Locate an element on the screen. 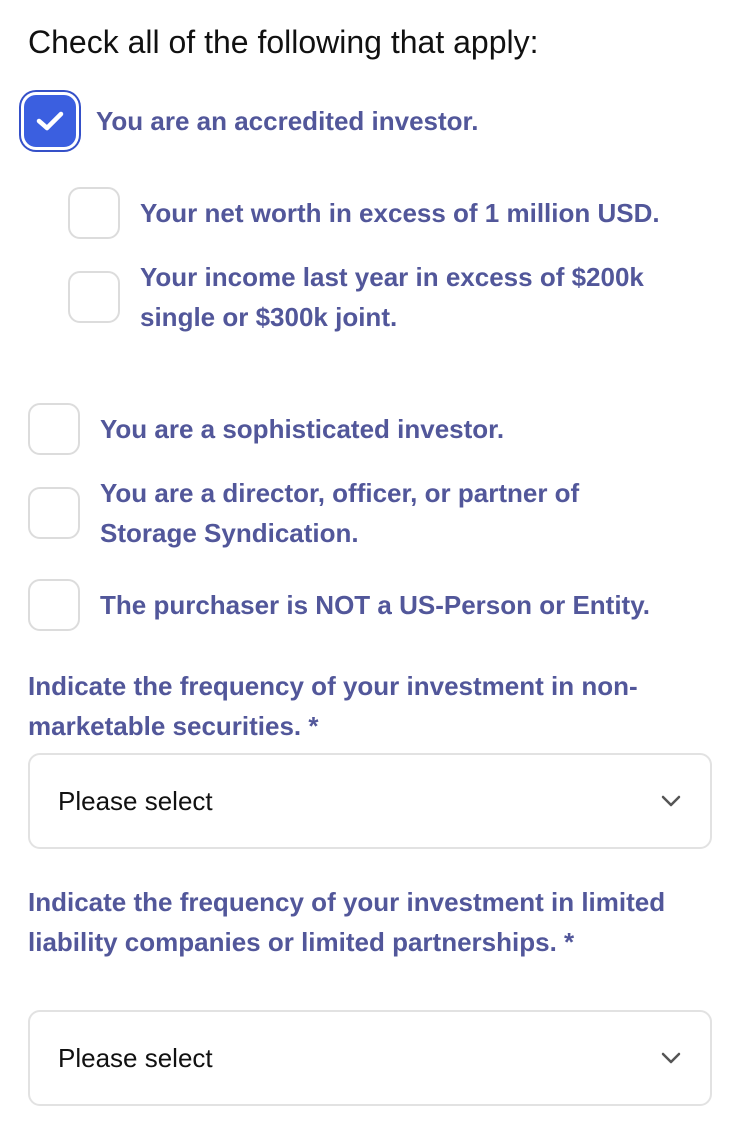 The image size is (742, 1142). income-checkbox is located at coordinates (94, 297).